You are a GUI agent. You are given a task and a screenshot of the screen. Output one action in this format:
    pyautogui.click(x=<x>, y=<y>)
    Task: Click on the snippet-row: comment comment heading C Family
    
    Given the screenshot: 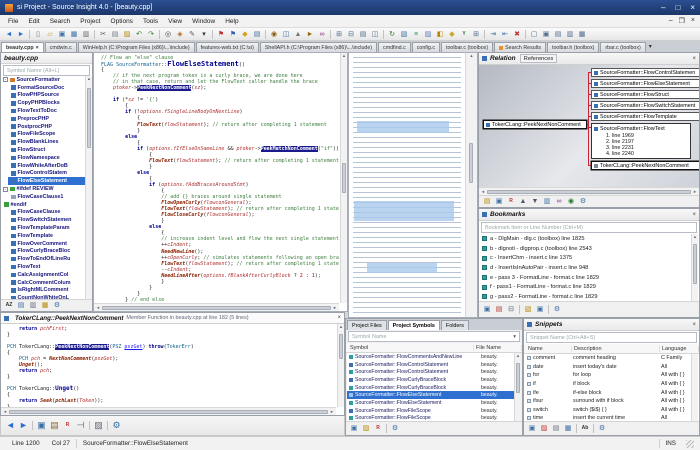 What is the action you would take?
    pyautogui.click(x=608, y=358)
    